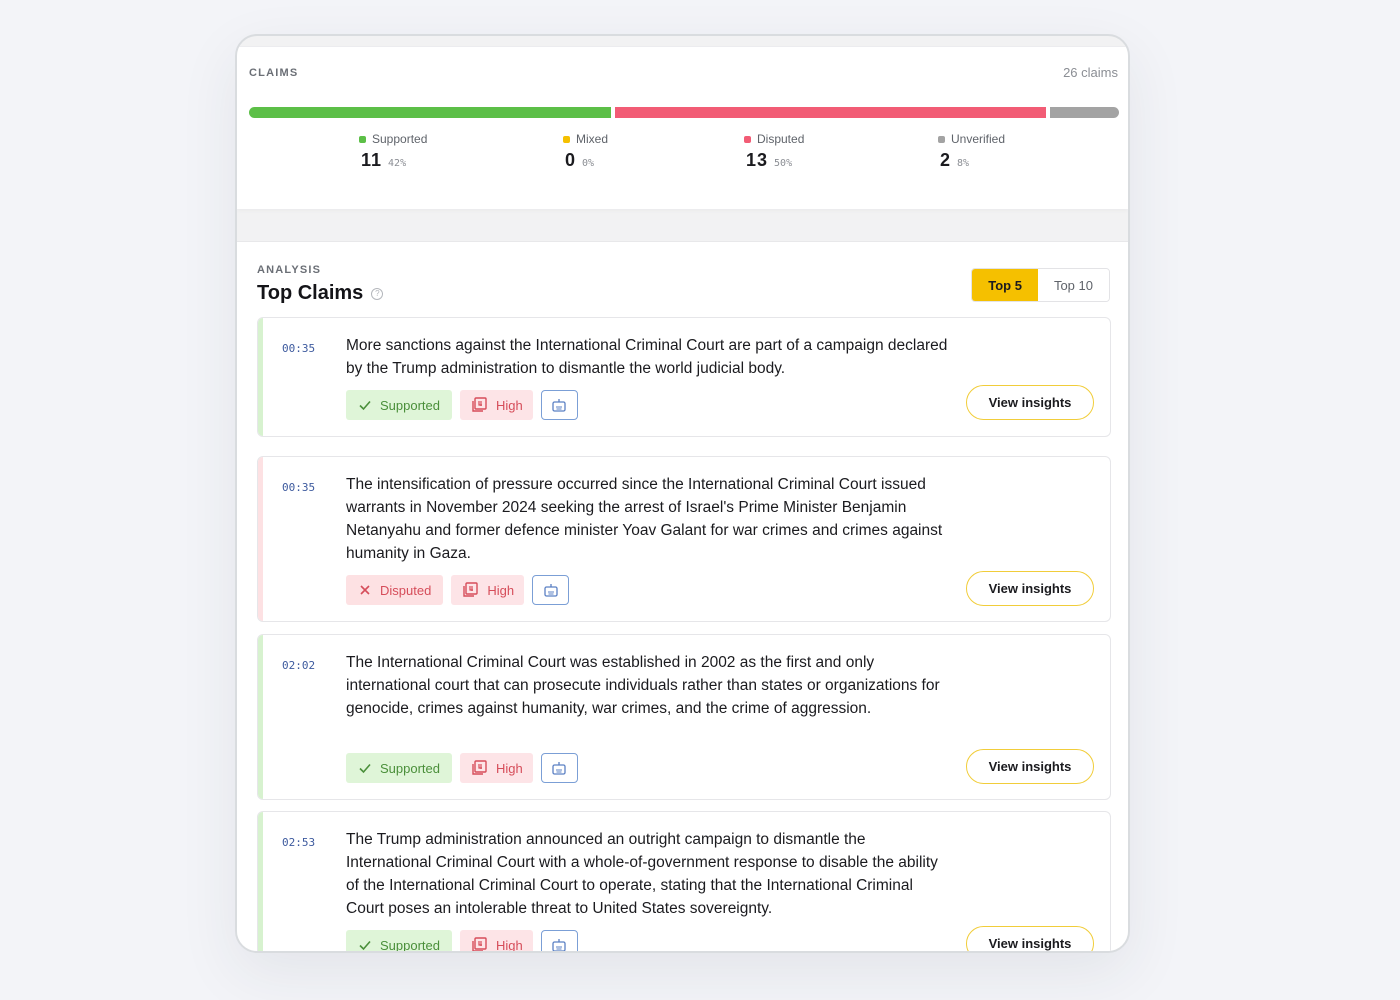 Image resolution: width=1400 pixels, height=1000 pixels. Describe the element at coordinates (592, 139) in the screenshot. I see `stat-label: Mixed` at that location.